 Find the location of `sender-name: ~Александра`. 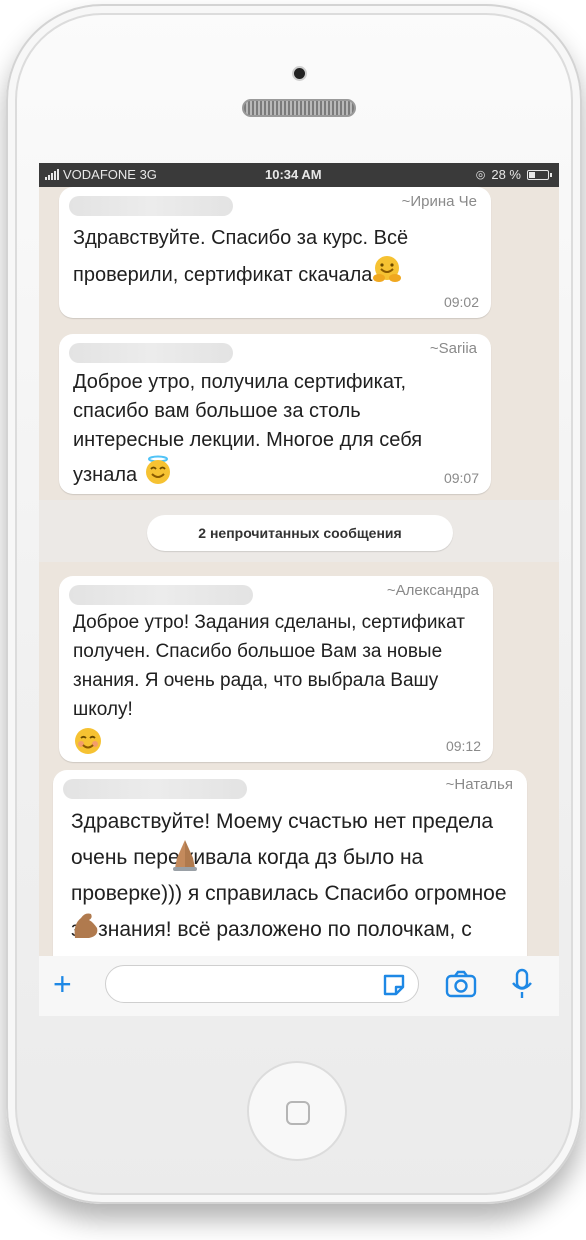

sender-name: ~Александра is located at coordinates (432, 590).